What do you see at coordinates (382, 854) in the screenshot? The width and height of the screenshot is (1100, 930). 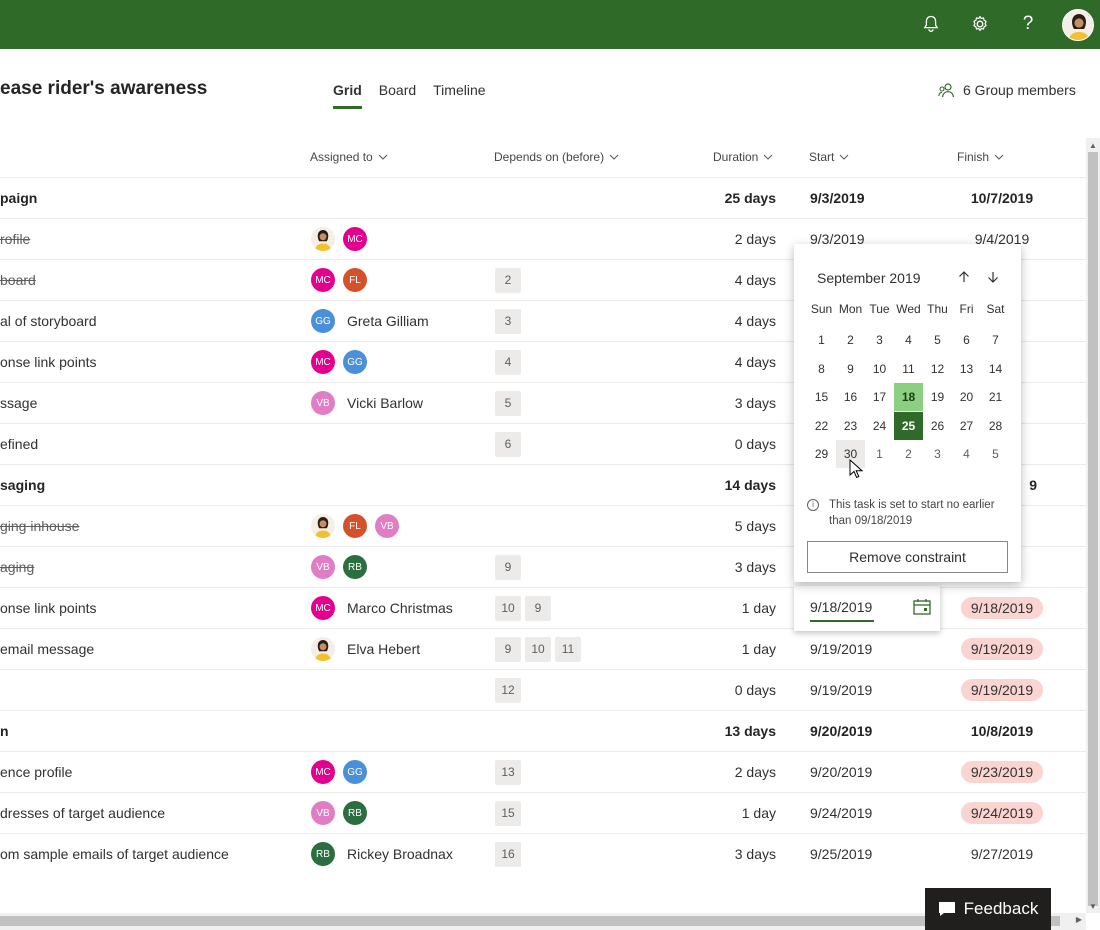 I see `assigned-to-cell: RB Rickey Broadnax` at bounding box center [382, 854].